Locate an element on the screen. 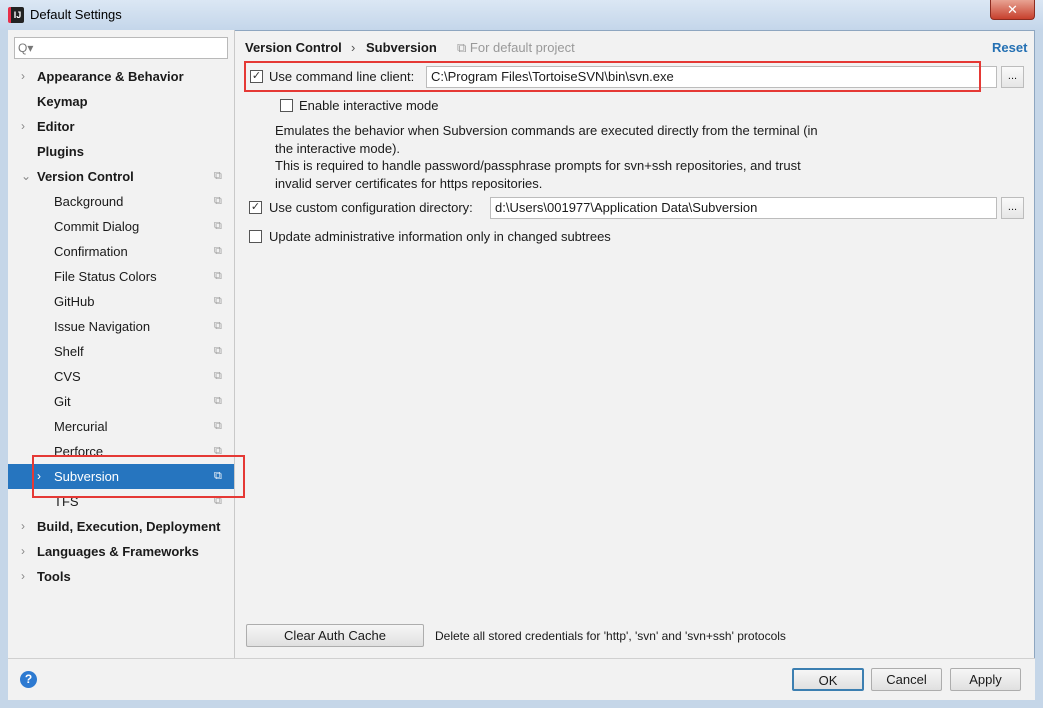  app-icon: IJ is located at coordinates (16, 15).